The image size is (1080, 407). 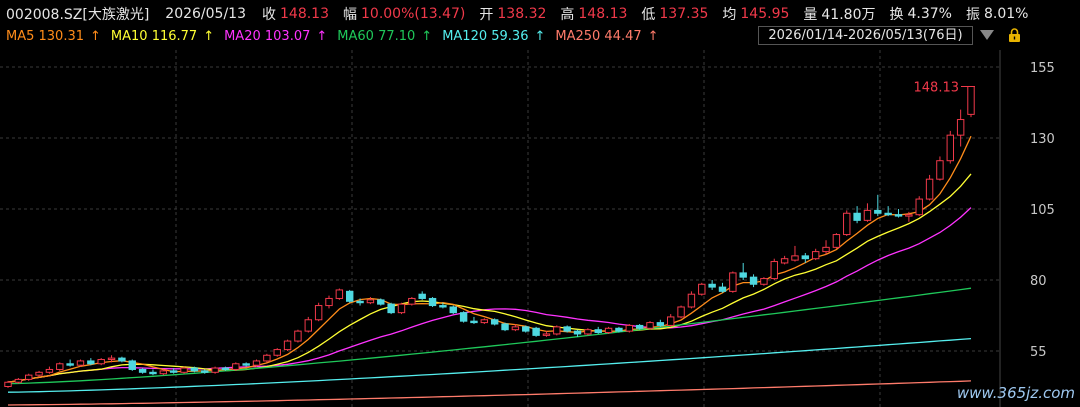 I want to click on y-tick-label: 55, so click(x=1038, y=352).